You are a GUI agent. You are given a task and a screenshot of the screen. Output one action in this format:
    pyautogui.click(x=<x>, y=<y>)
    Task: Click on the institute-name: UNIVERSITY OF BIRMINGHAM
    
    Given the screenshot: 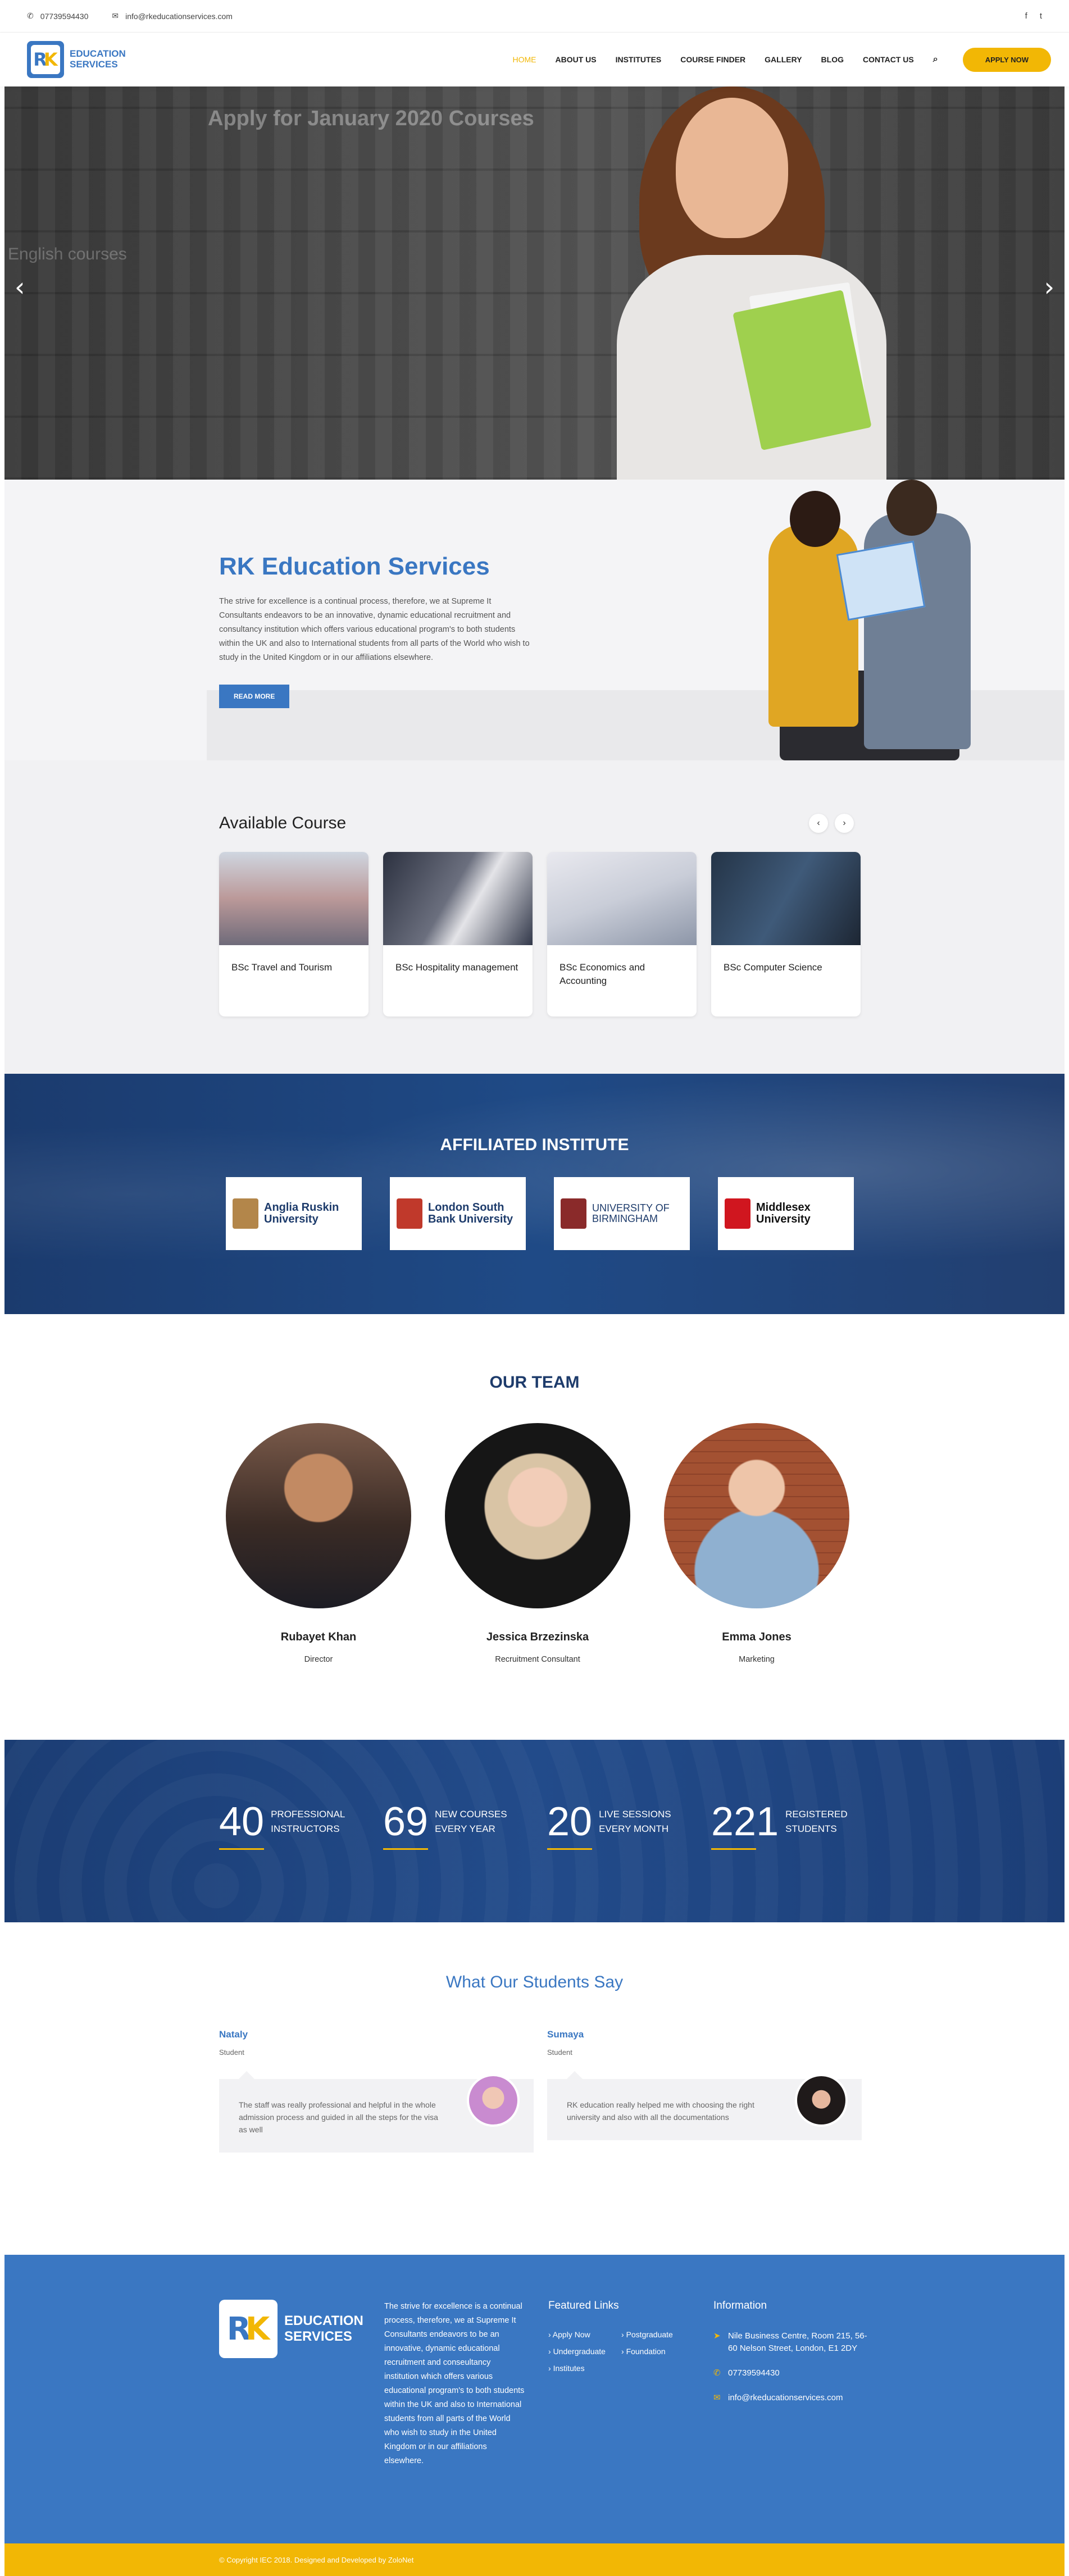 What is the action you would take?
    pyautogui.click(x=631, y=1213)
    